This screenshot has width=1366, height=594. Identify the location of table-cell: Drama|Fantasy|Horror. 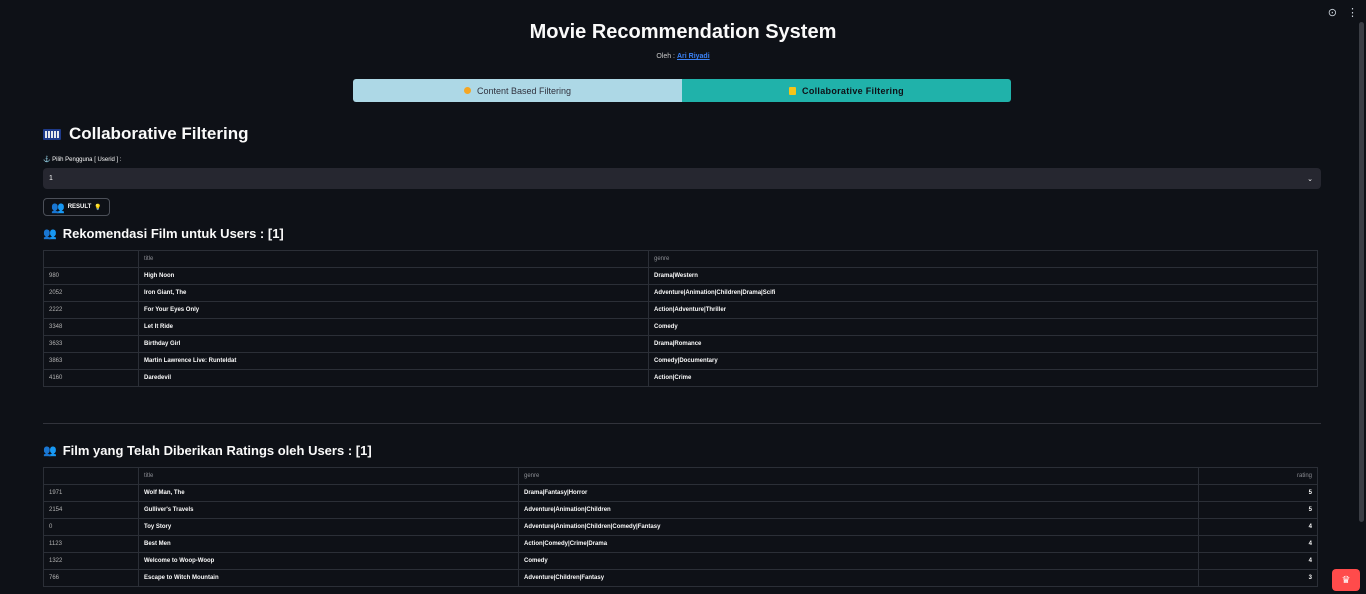
(858, 493).